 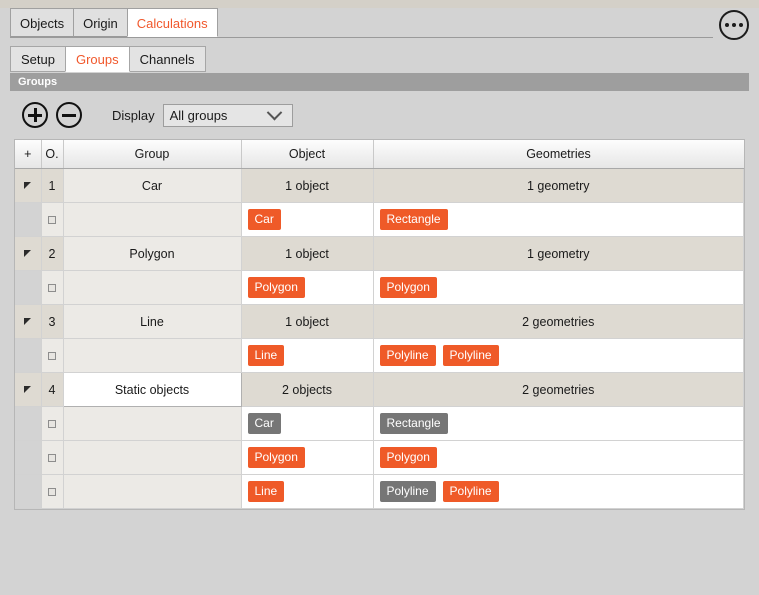 I want to click on subrow-geometry-chips: Polyline Polyline, so click(x=558, y=491).